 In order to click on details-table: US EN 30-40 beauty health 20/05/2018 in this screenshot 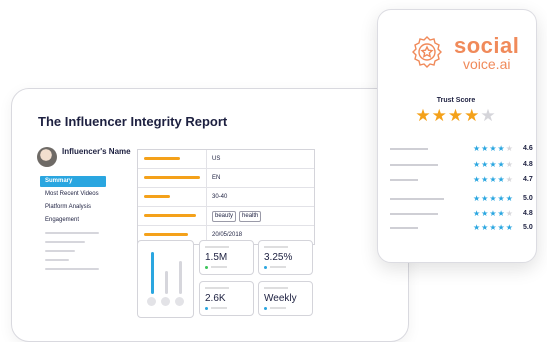, I will do `click(226, 197)`.